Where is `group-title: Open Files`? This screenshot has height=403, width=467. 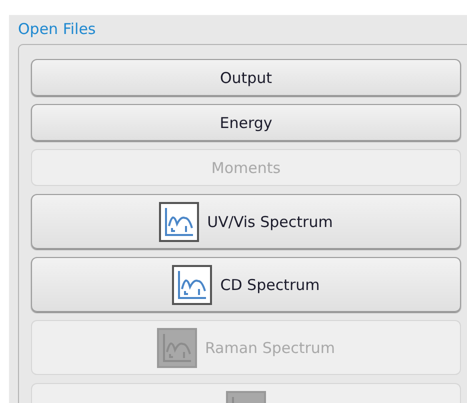 group-title: Open Files is located at coordinates (57, 29).